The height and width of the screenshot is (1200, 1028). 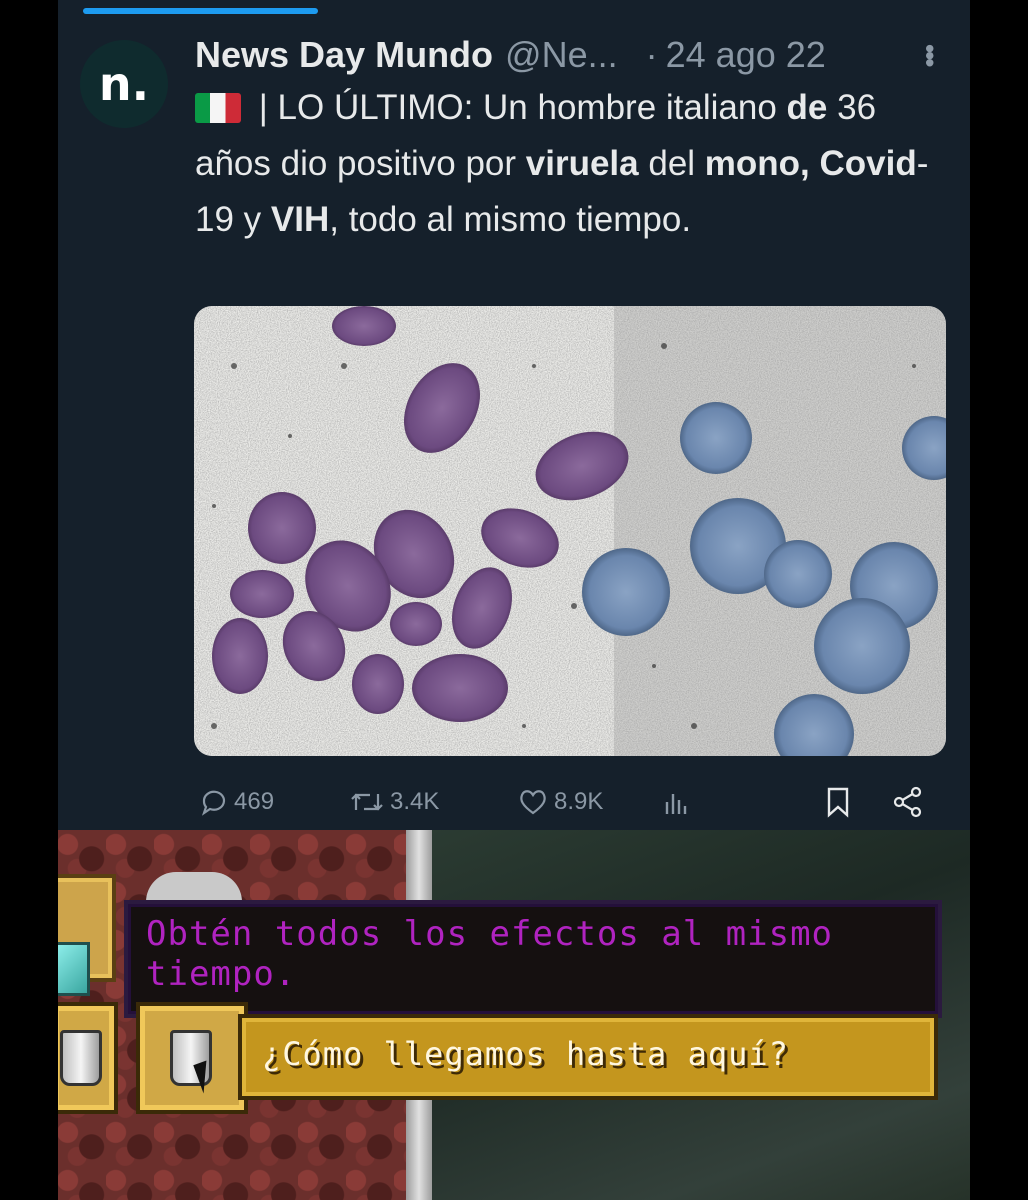 What do you see at coordinates (87, 935) in the screenshot?
I see `advancement-slot` at bounding box center [87, 935].